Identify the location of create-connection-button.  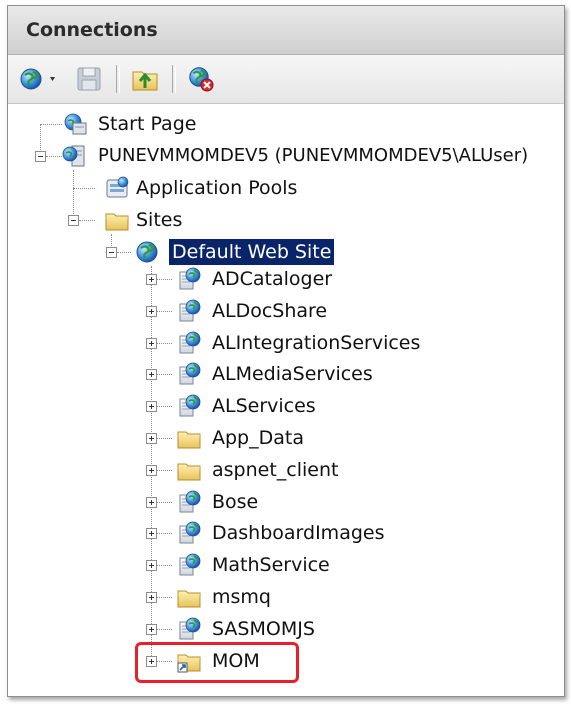
(40, 79).